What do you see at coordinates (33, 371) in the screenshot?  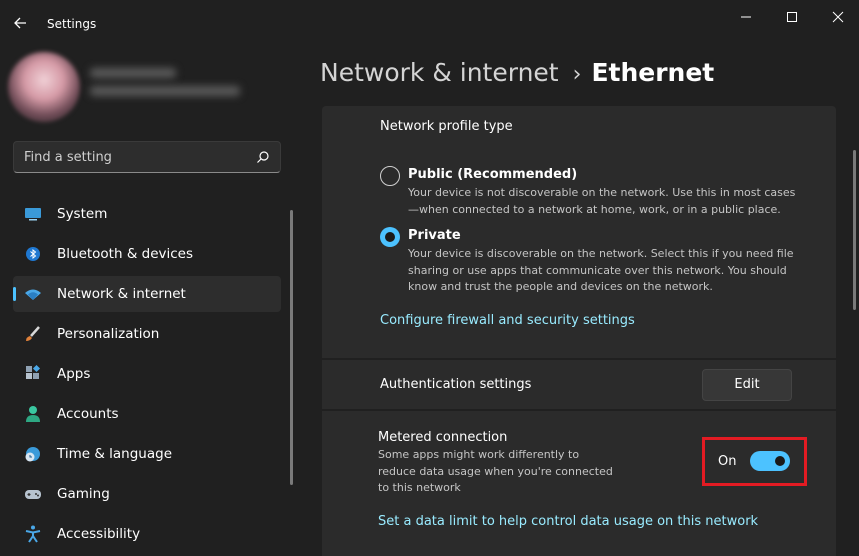 I see `apps-icon` at bounding box center [33, 371].